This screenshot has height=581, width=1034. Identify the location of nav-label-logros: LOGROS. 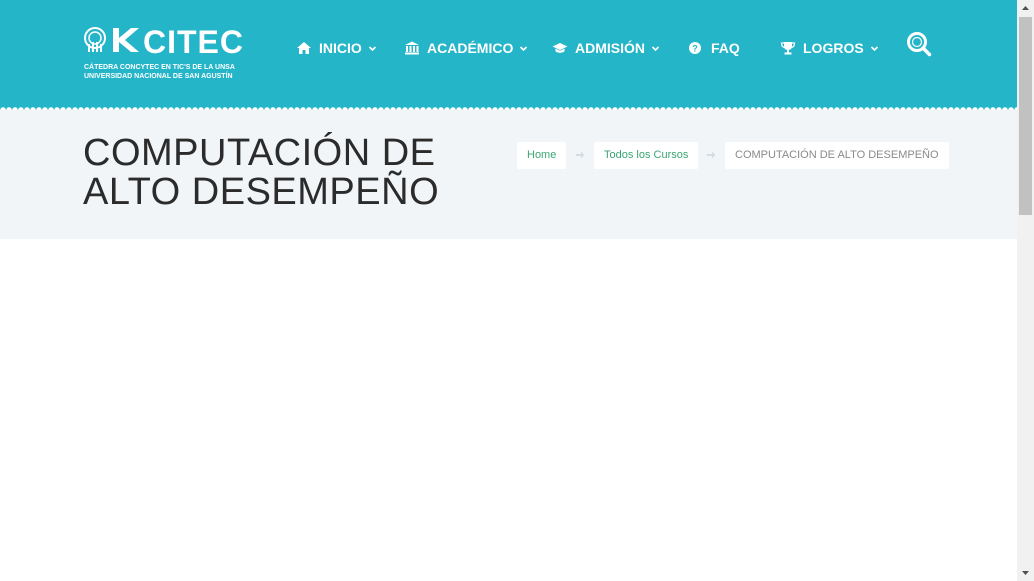
(833, 48).